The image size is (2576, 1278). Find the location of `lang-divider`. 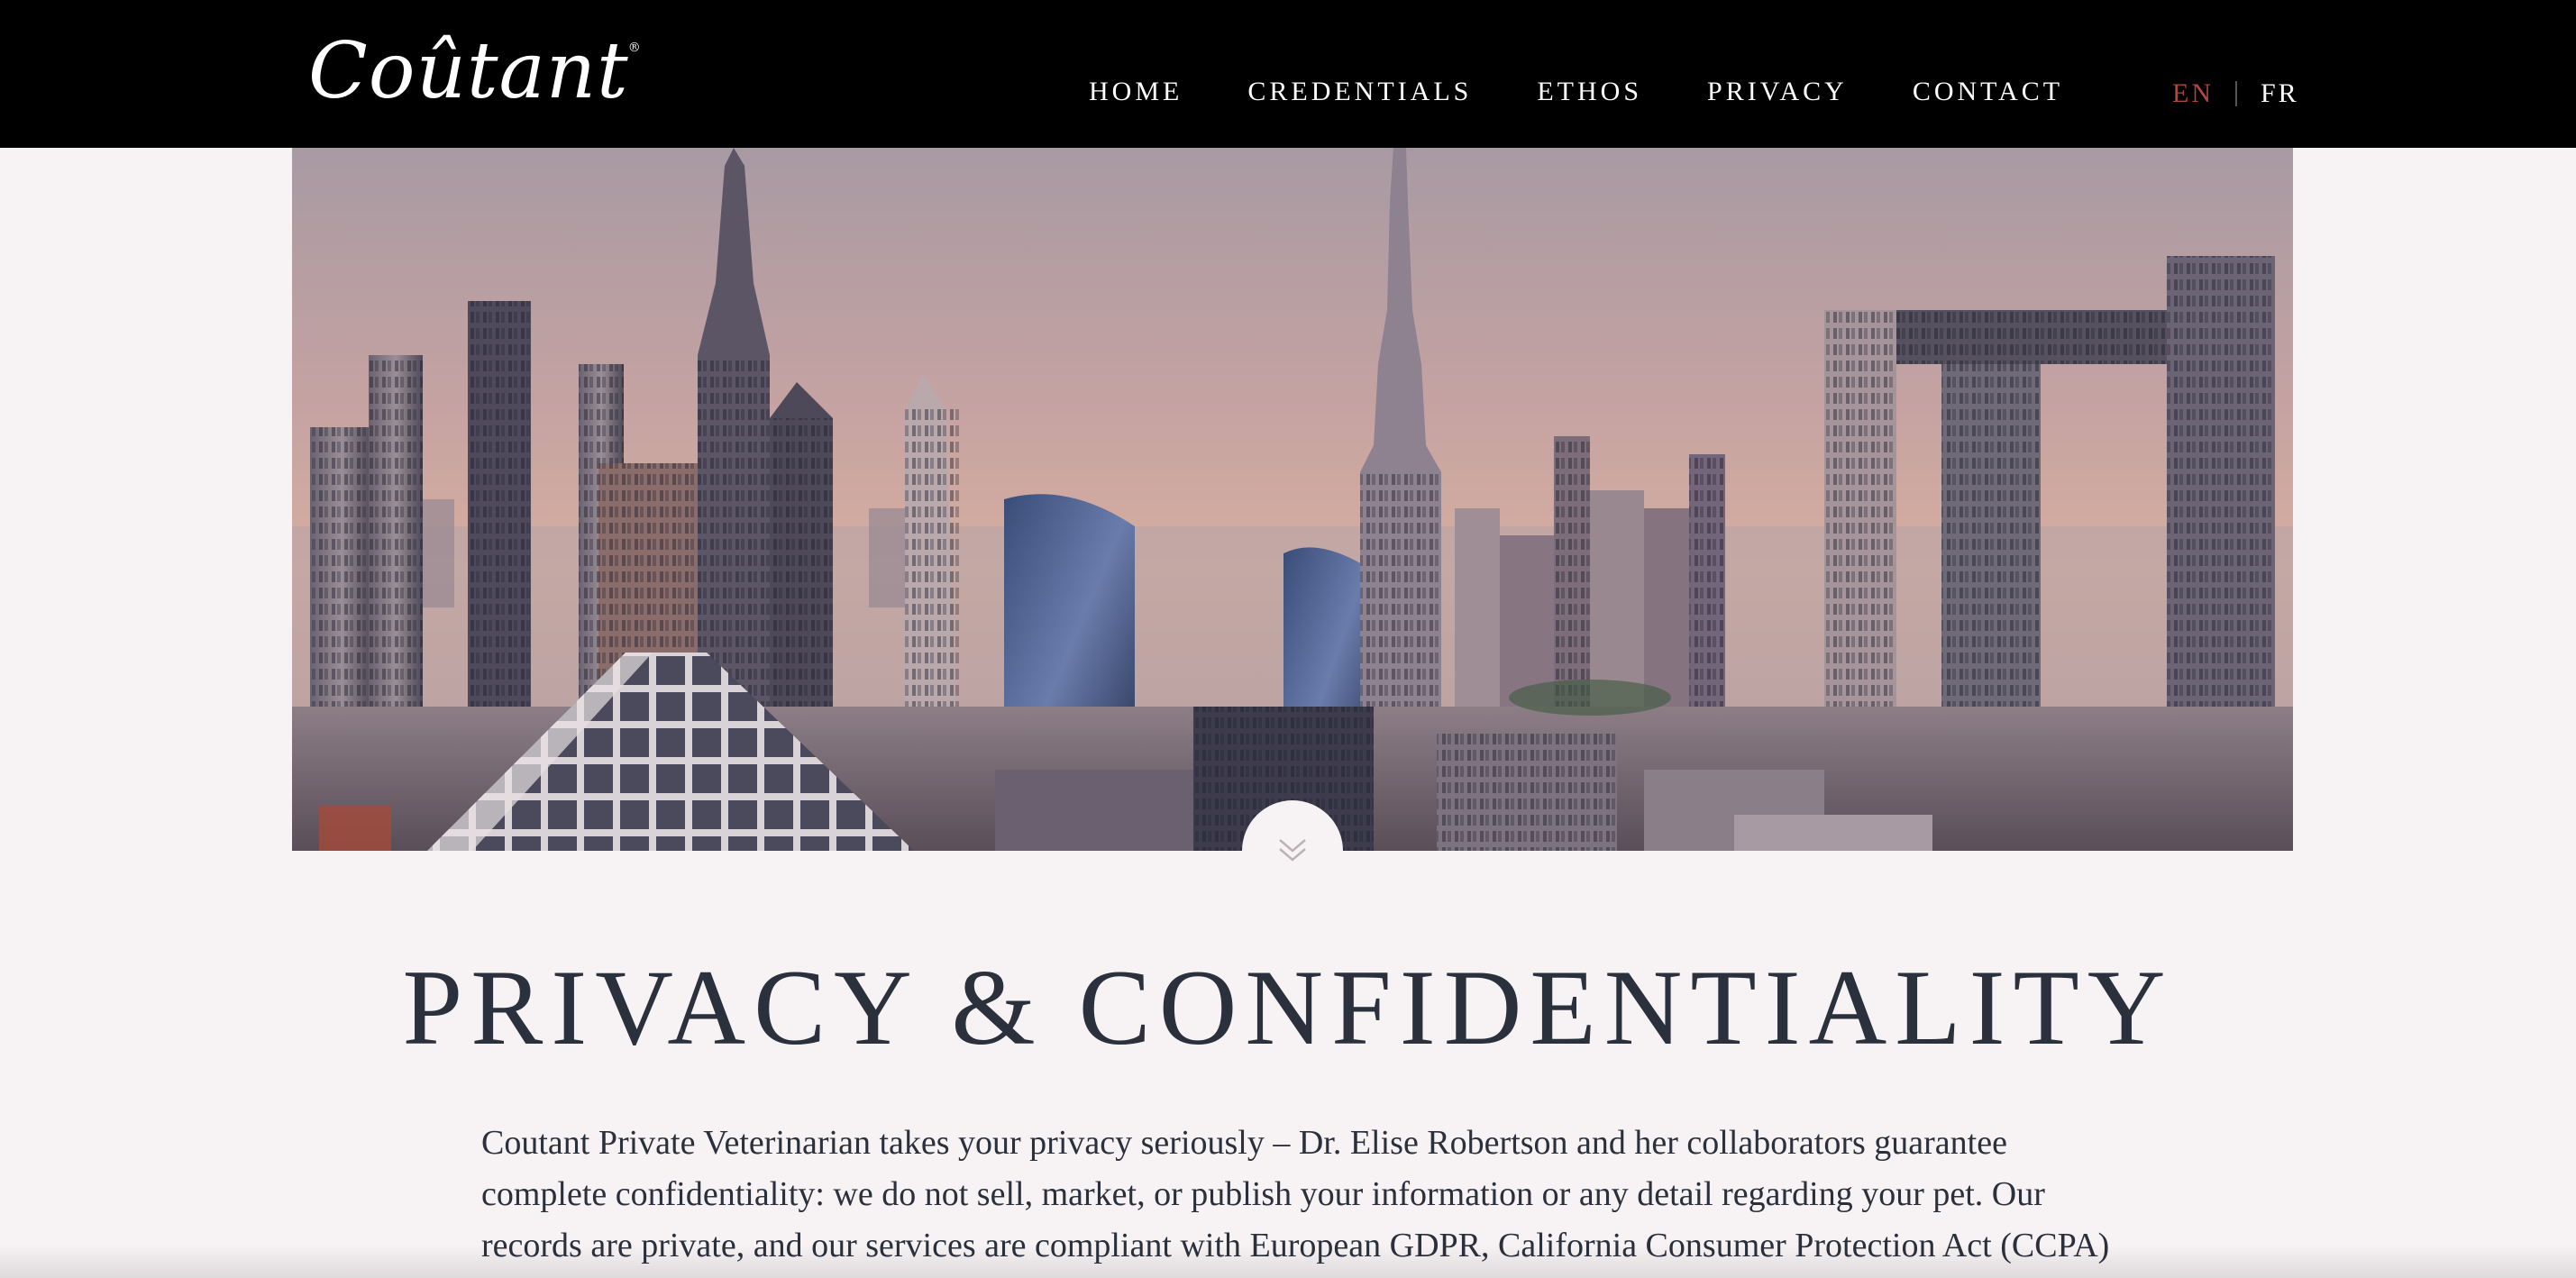

lang-divider is located at coordinates (2236, 94).